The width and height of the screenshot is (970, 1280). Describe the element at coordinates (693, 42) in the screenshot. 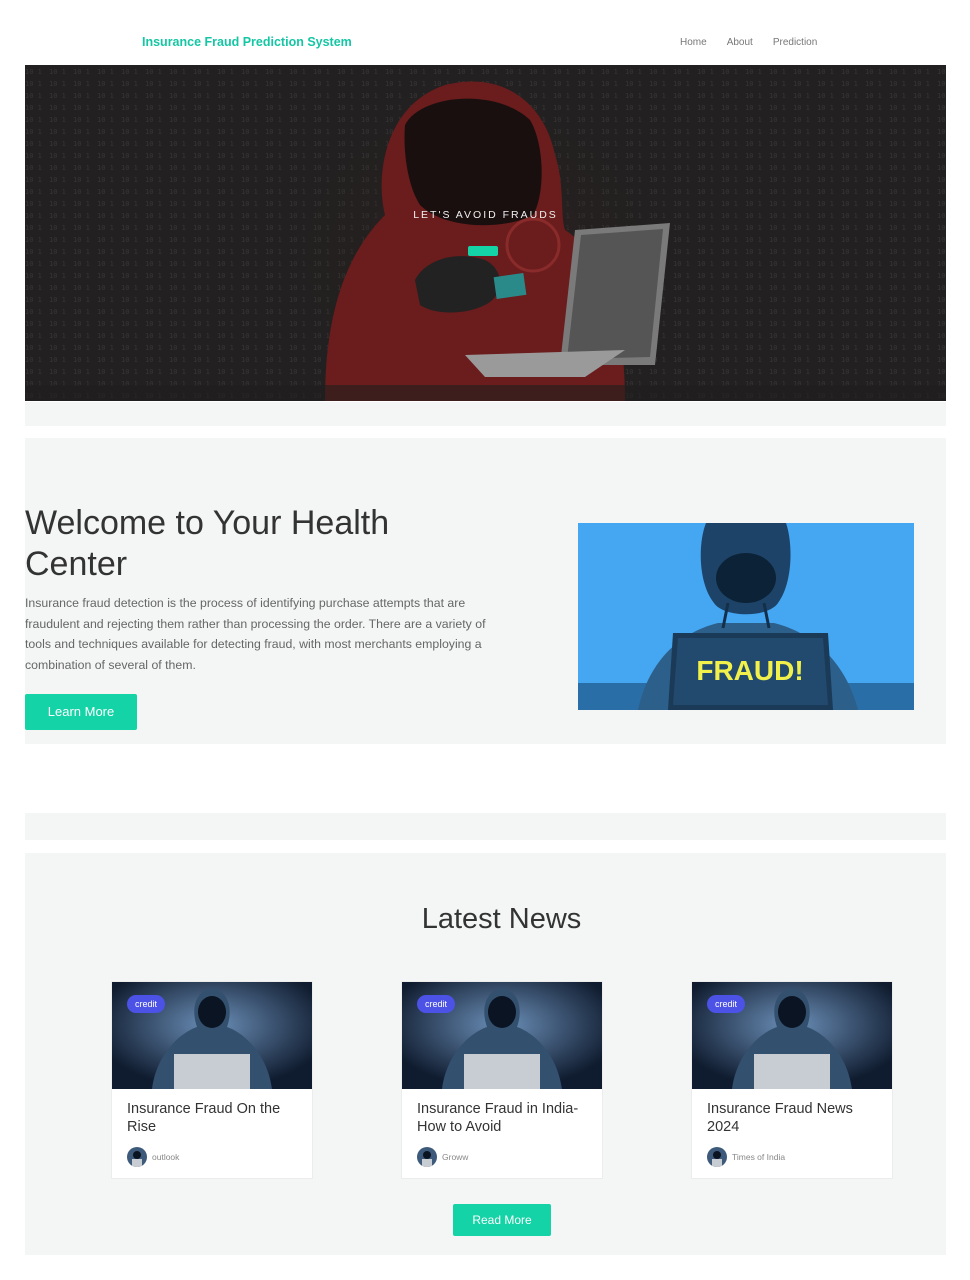

I see `nav-link-home: Home` at that location.